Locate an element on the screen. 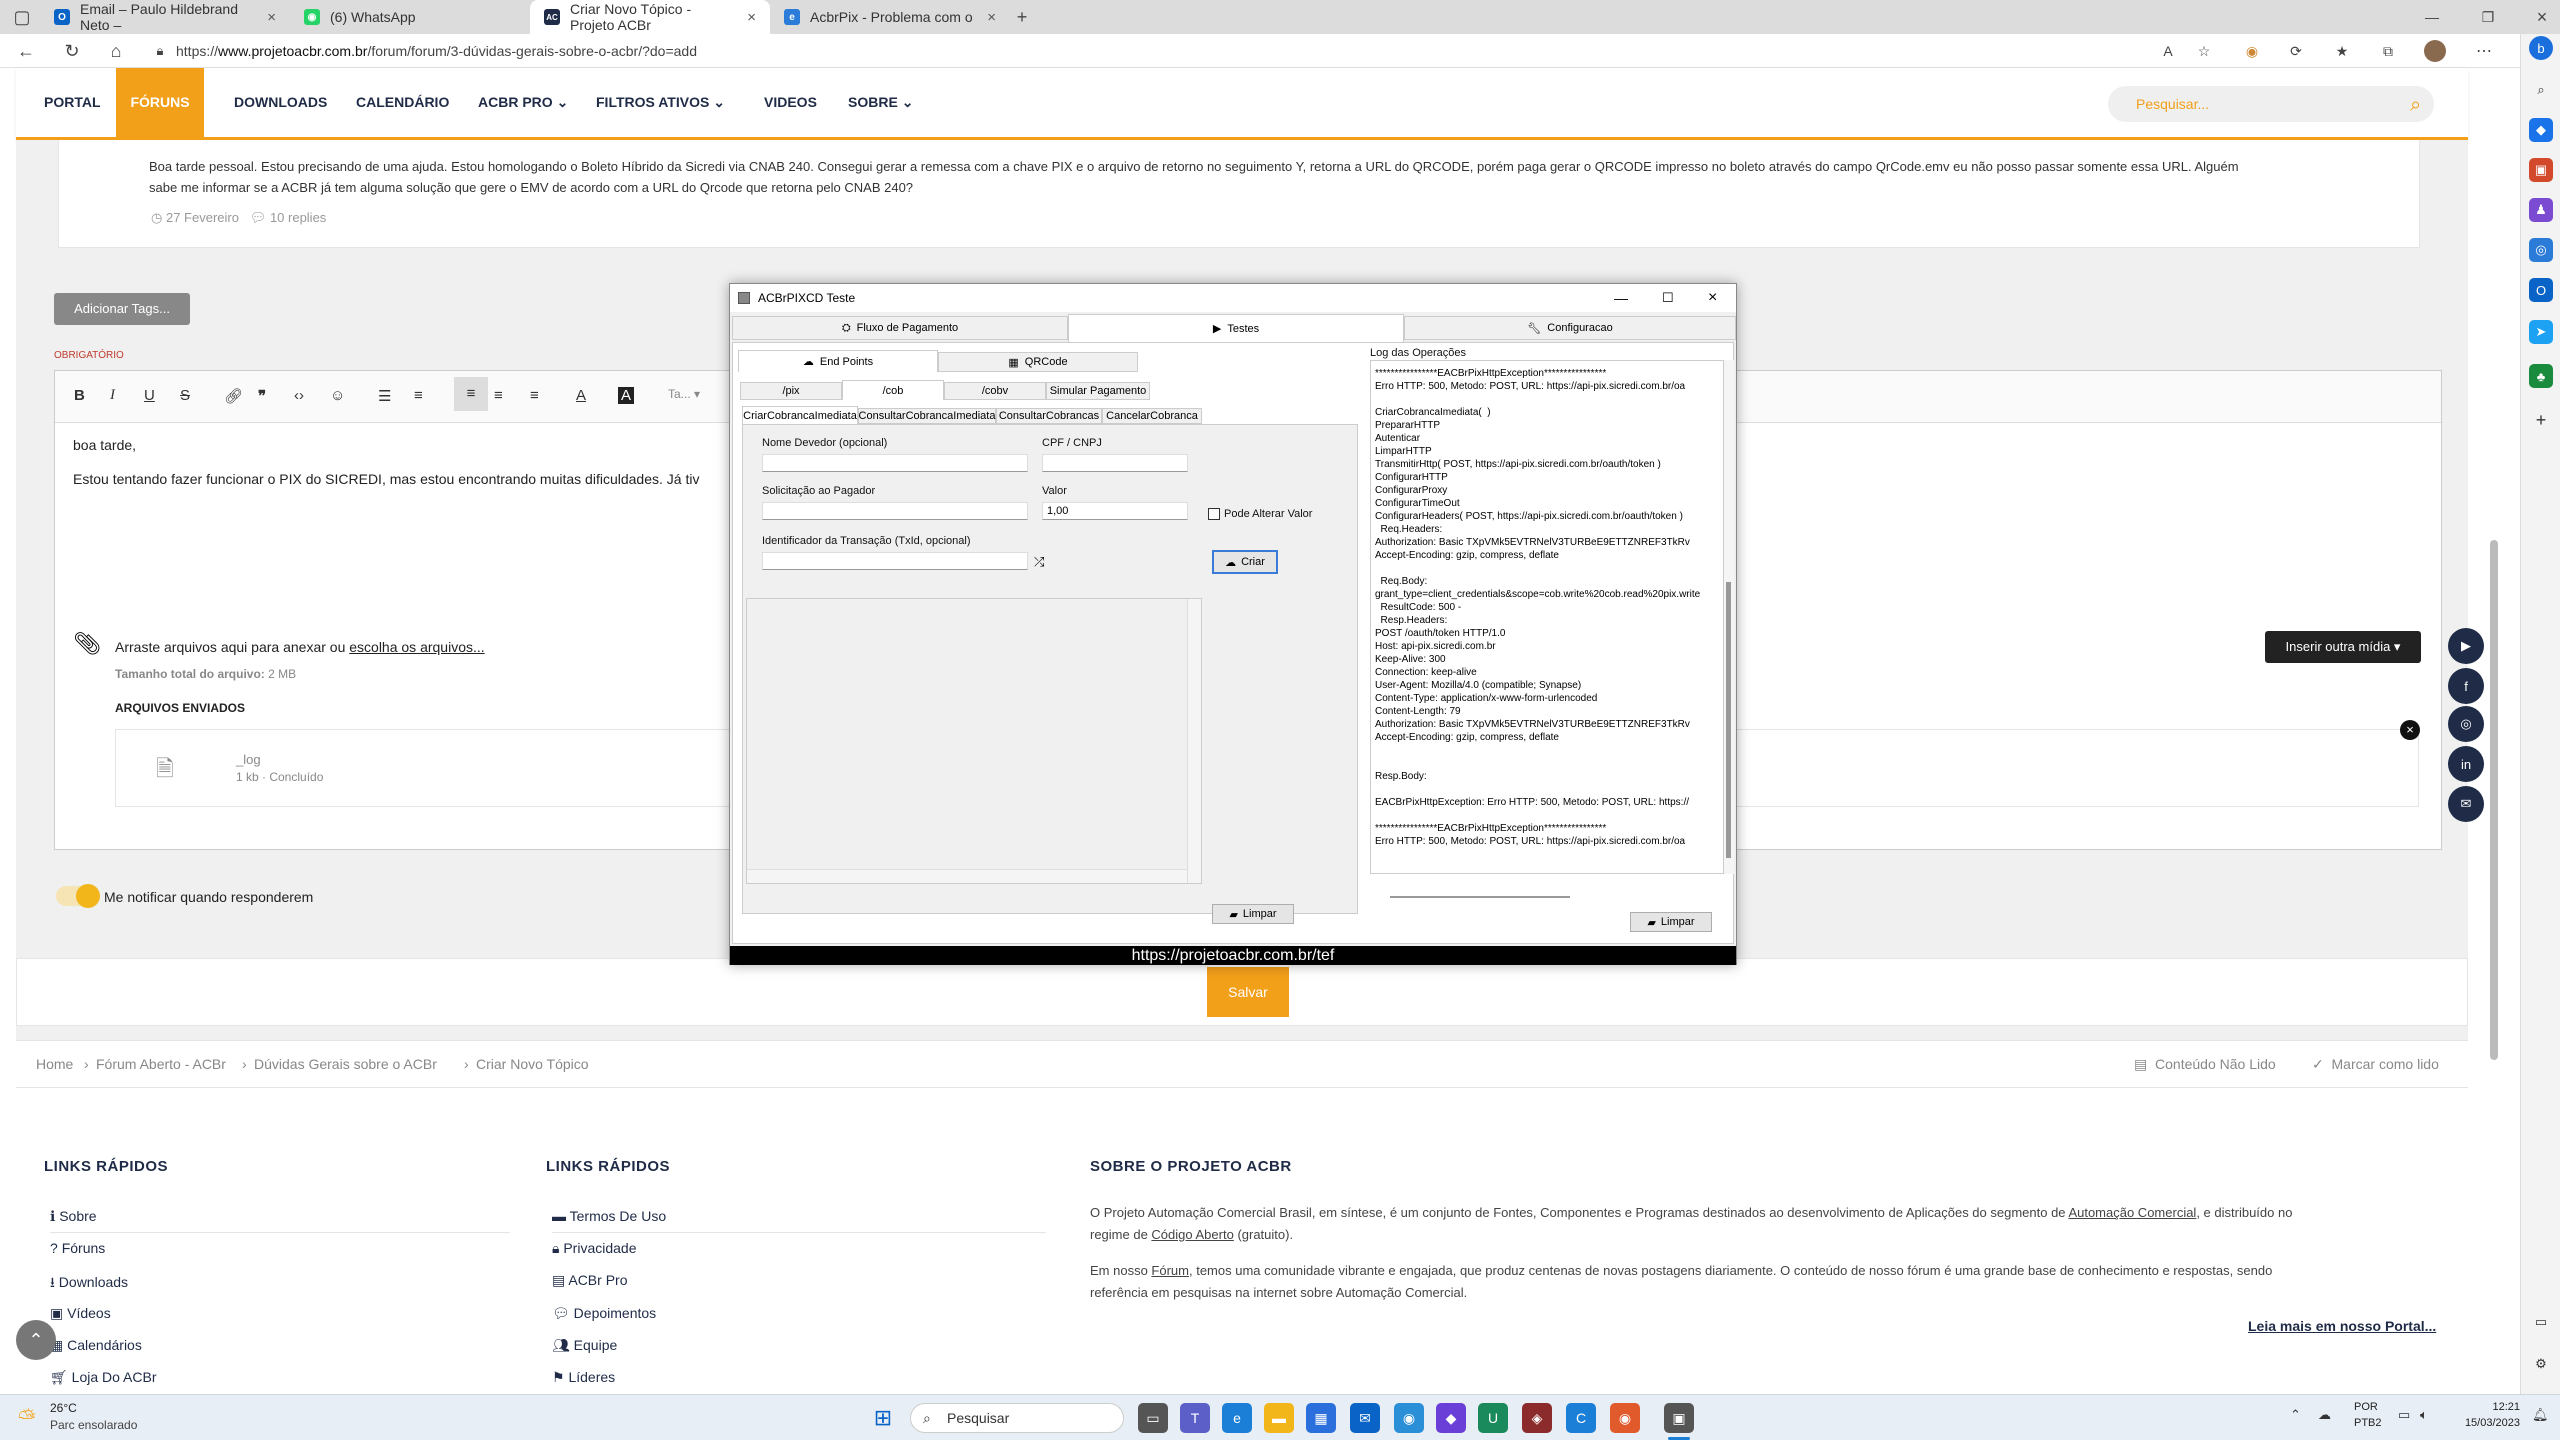 This screenshot has height=1440, width=2560. nome-devedor-input is located at coordinates (895, 463).